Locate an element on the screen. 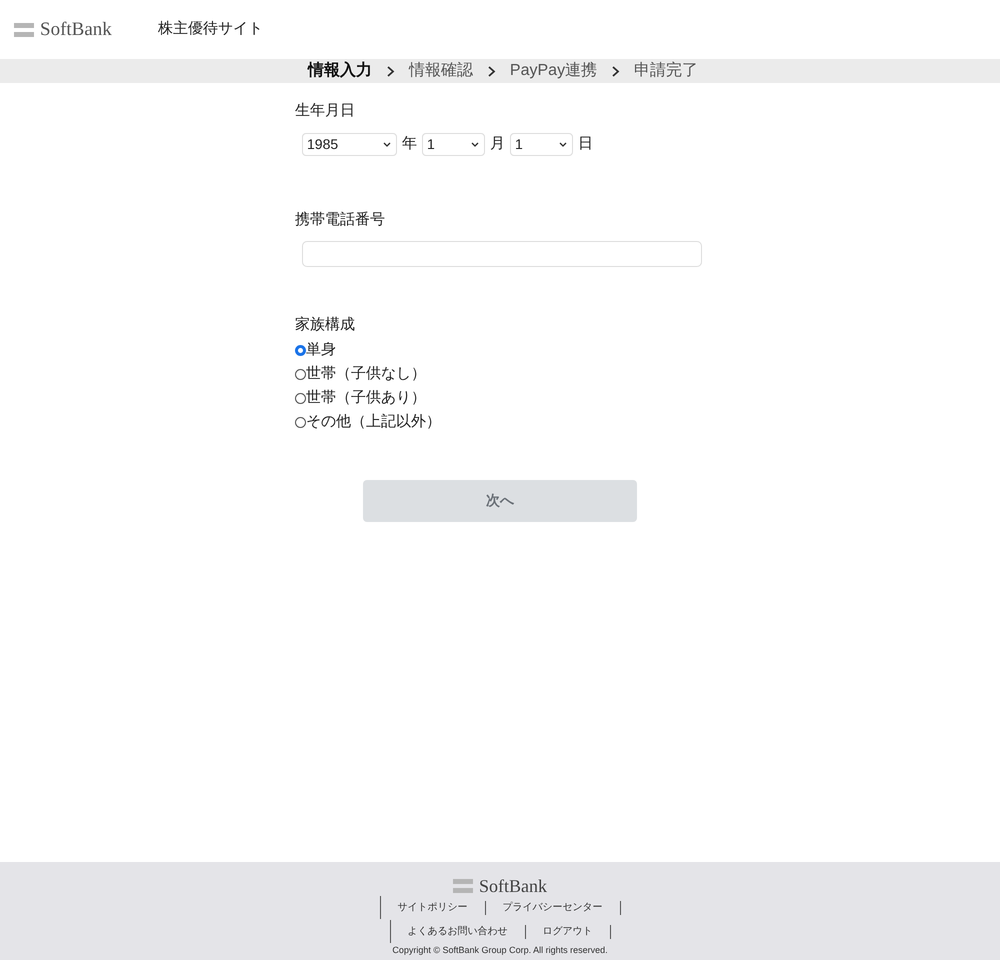 Image resolution: width=1000 pixels, height=960 pixels. step-label: 申請完了 is located at coordinates (666, 70).